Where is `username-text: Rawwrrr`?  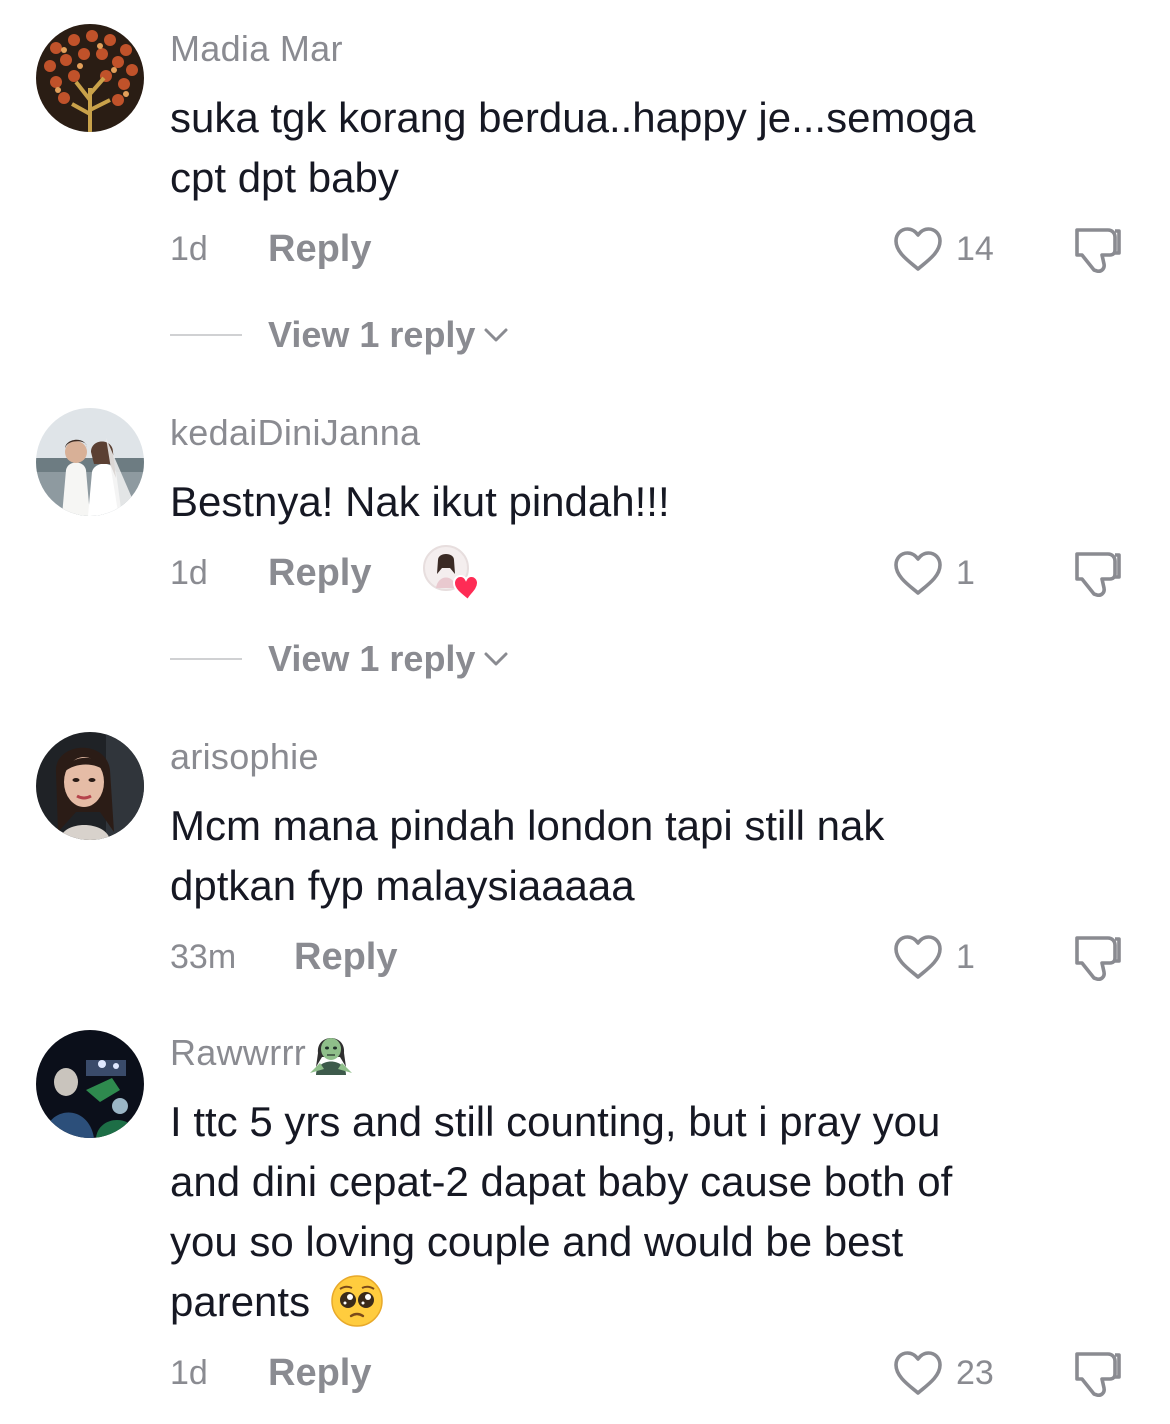
username-text: Rawwrrr is located at coordinates (238, 1052).